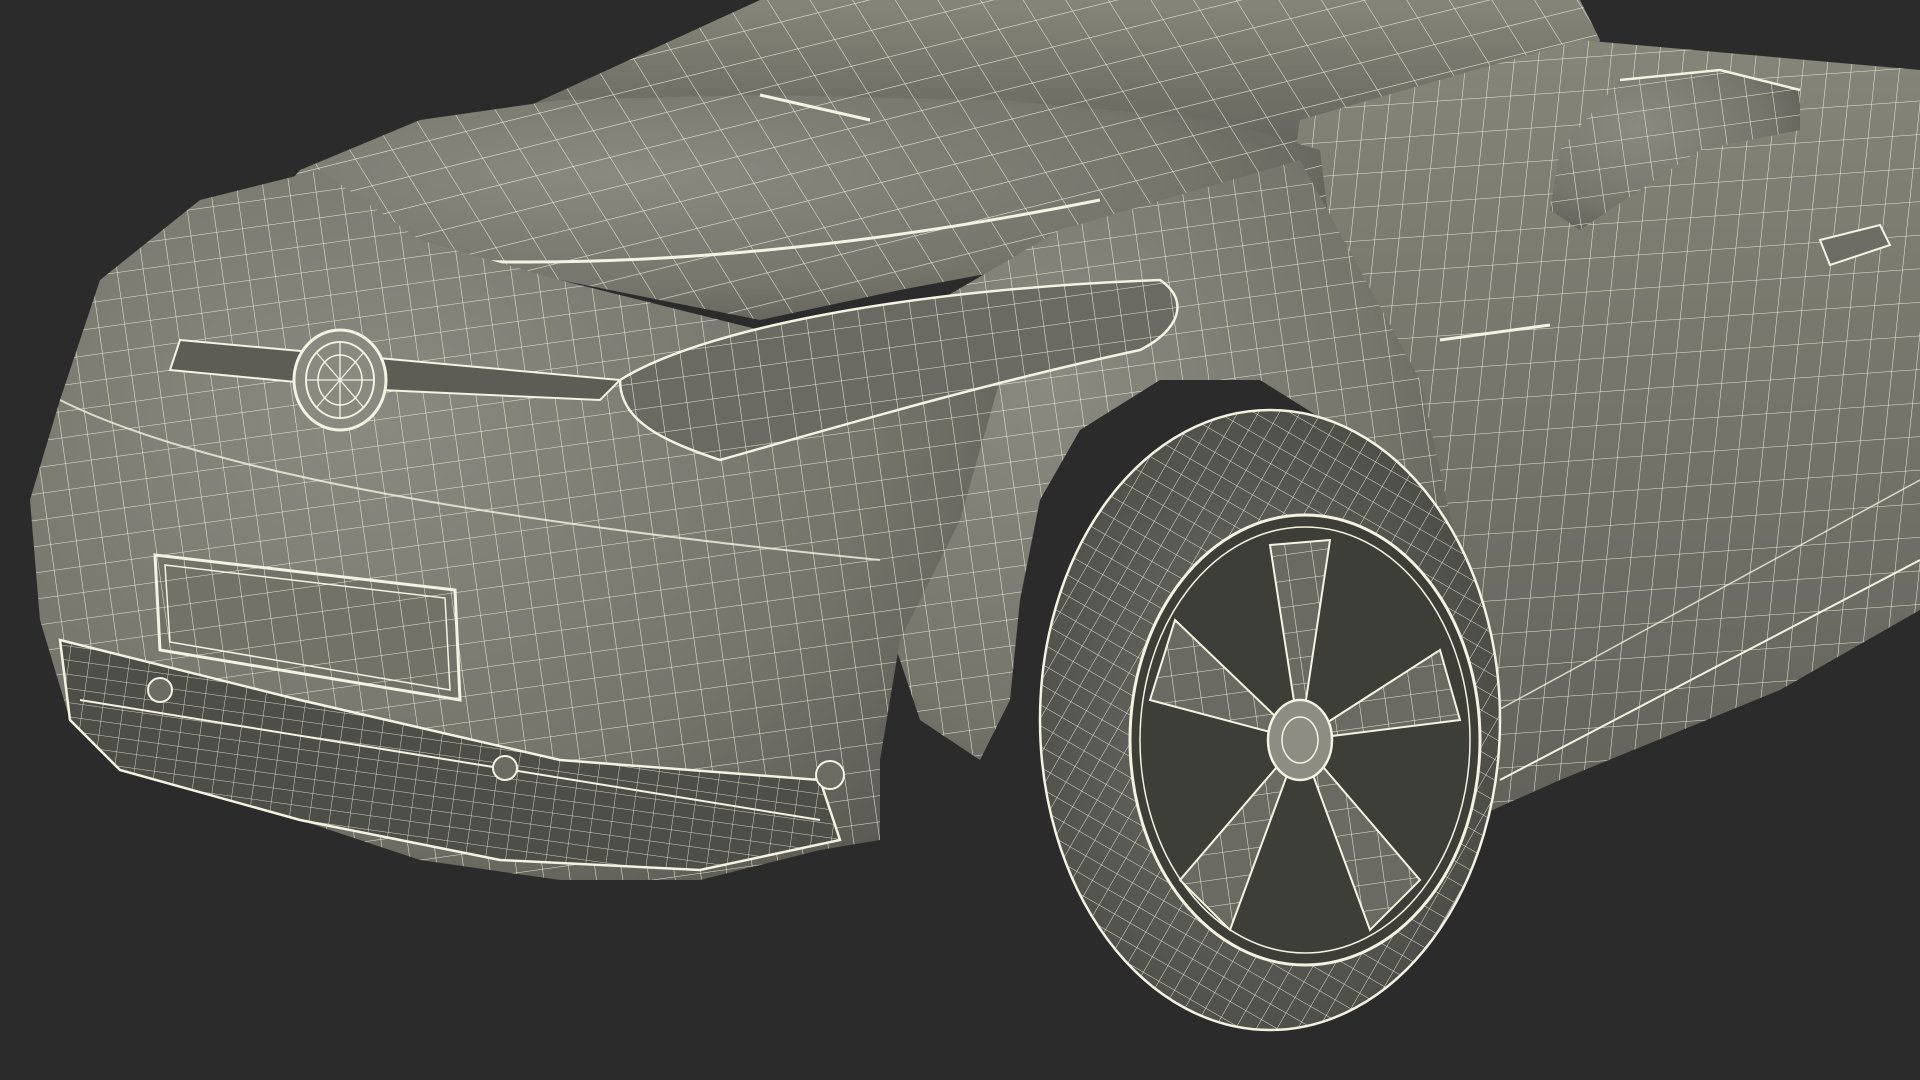 The width and height of the screenshot is (1920, 1080). What do you see at coordinates (1300, 740) in the screenshot?
I see `wheel-hub-icon` at bounding box center [1300, 740].